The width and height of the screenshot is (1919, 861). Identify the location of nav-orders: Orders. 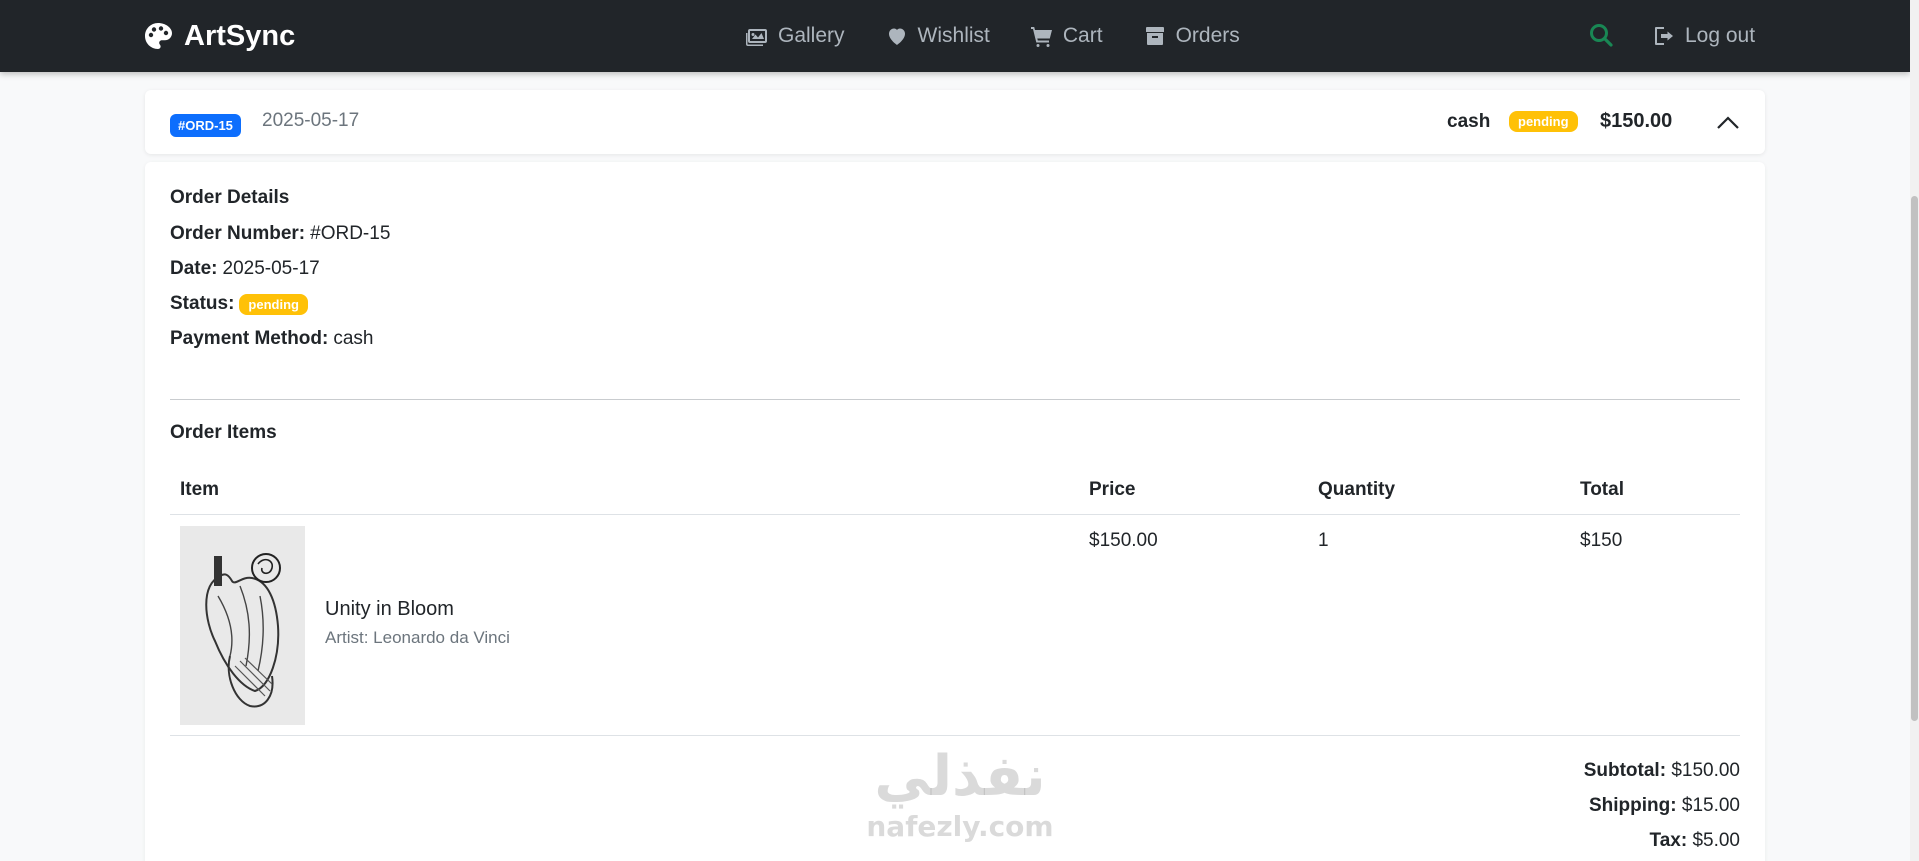
(1191, 36).